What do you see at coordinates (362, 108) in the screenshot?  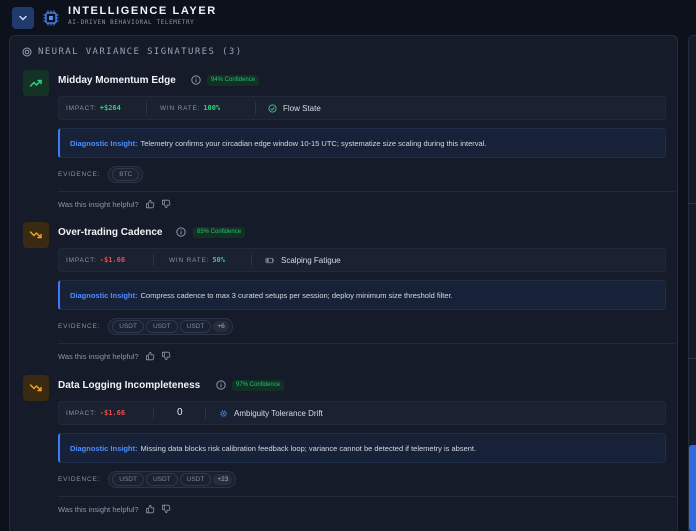 I see `stats-bar: IMPACT: +$264 WIN RATE: 100% Flow State` at bounding box center [362, 108].